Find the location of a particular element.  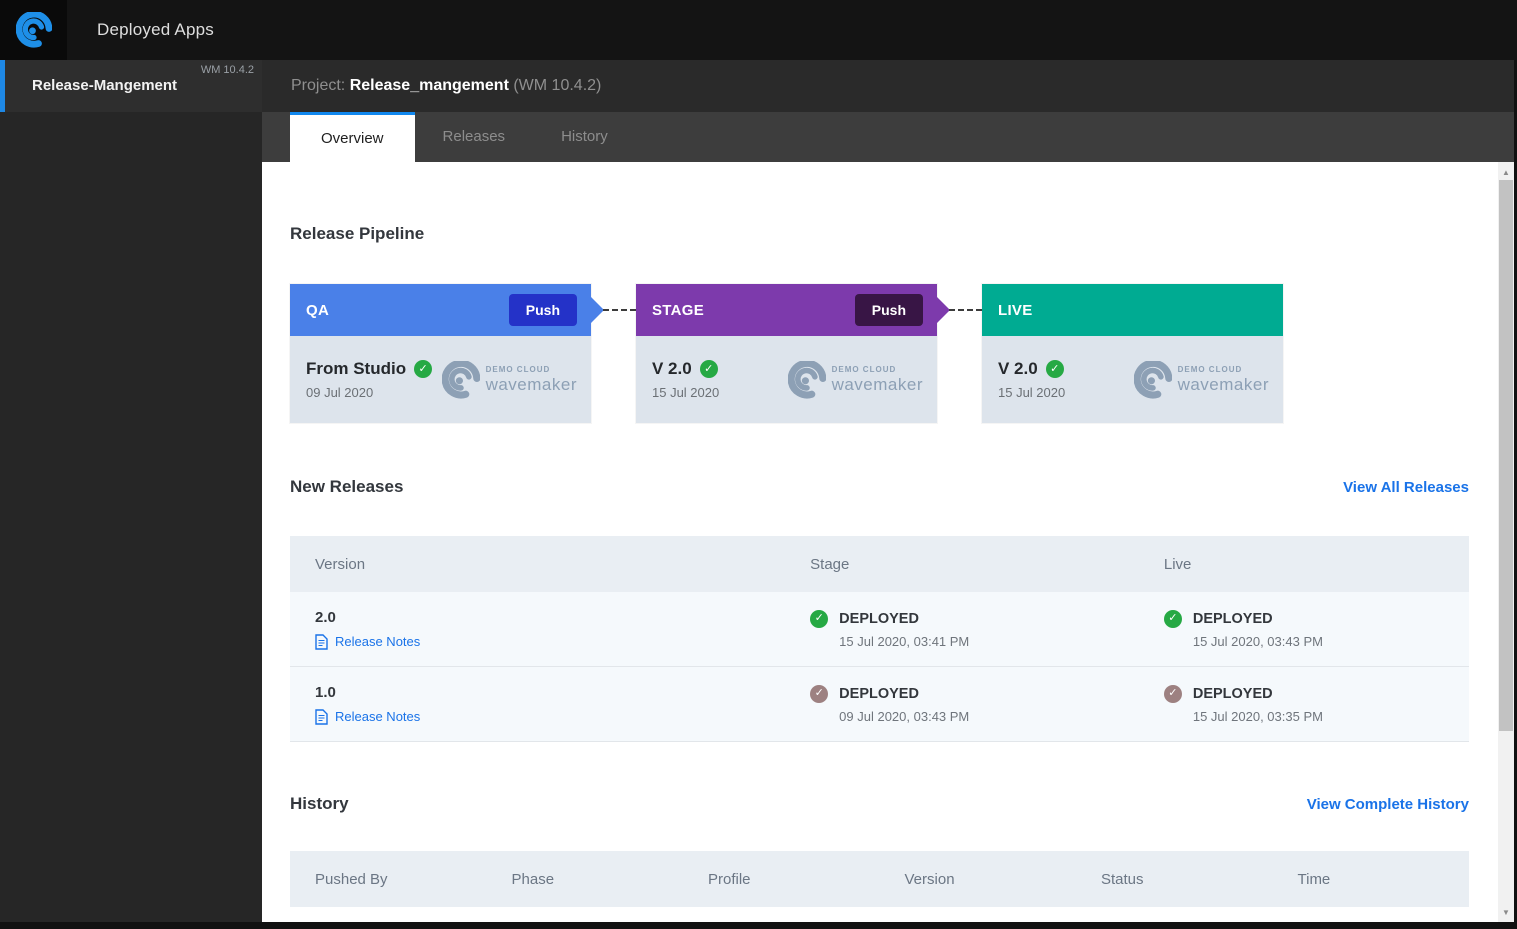

vertical-scrollbar is located at coordinates (1506, 542).